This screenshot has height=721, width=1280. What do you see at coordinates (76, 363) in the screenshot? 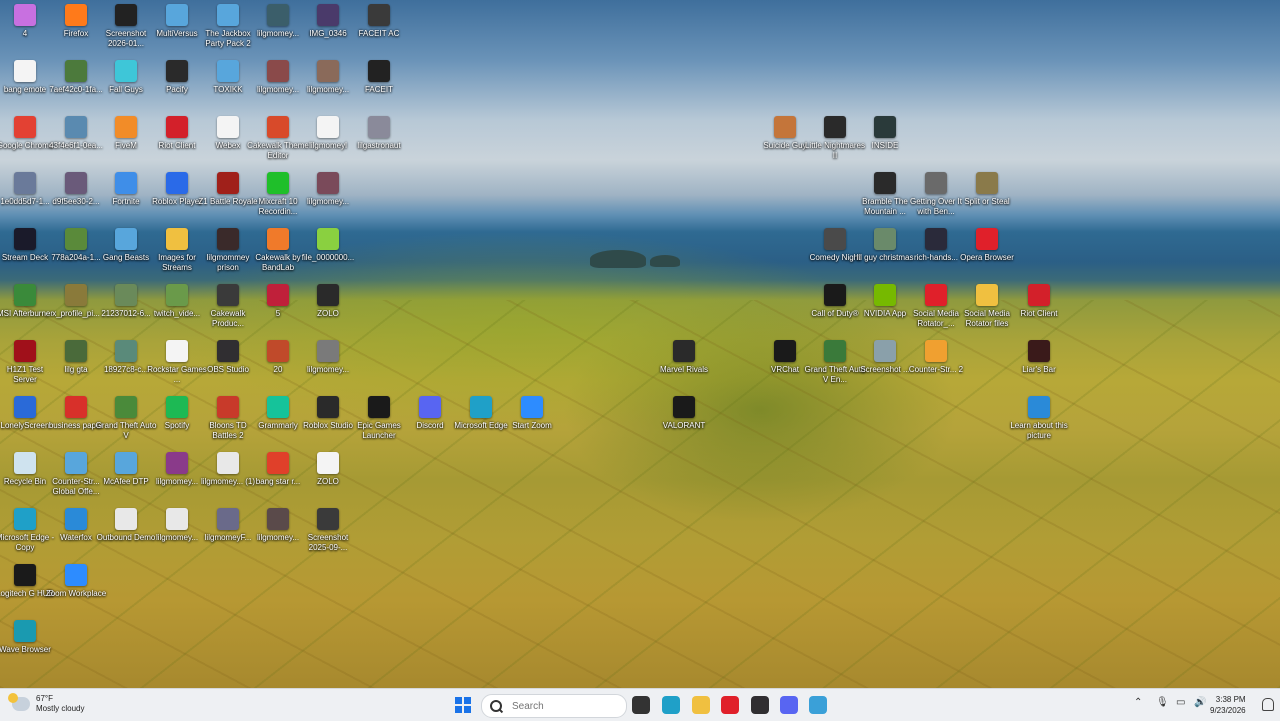
I see `desktop-icon: lilg gta` at bounding box center [76, 363].